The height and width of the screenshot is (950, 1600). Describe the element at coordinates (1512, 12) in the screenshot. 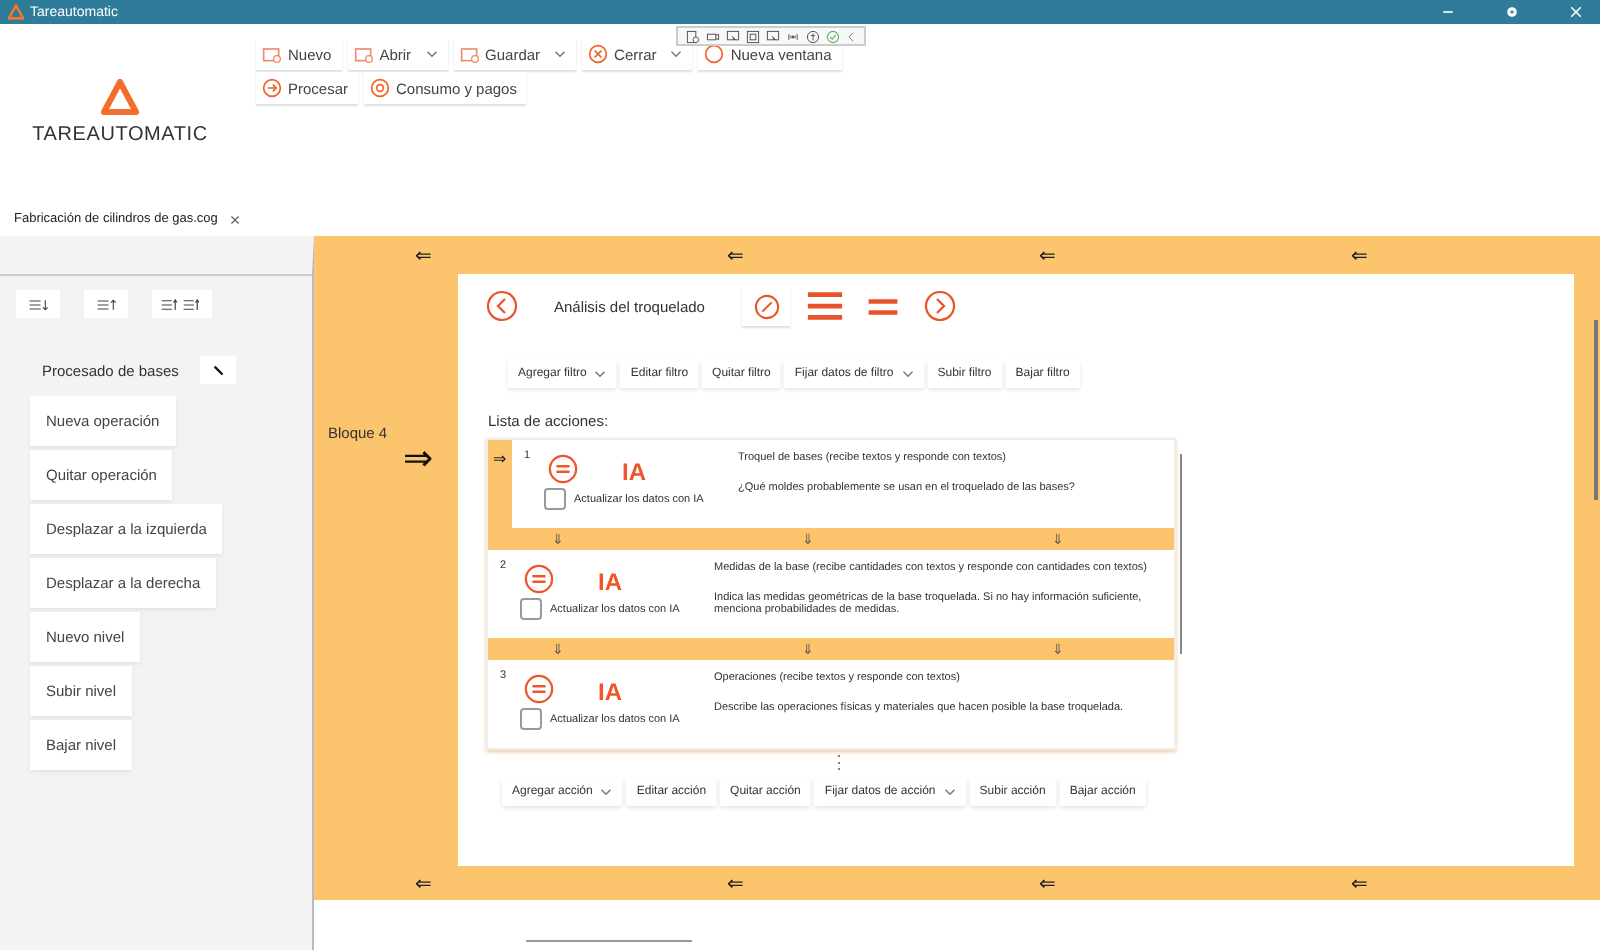

I see `restore-icon` at that location.